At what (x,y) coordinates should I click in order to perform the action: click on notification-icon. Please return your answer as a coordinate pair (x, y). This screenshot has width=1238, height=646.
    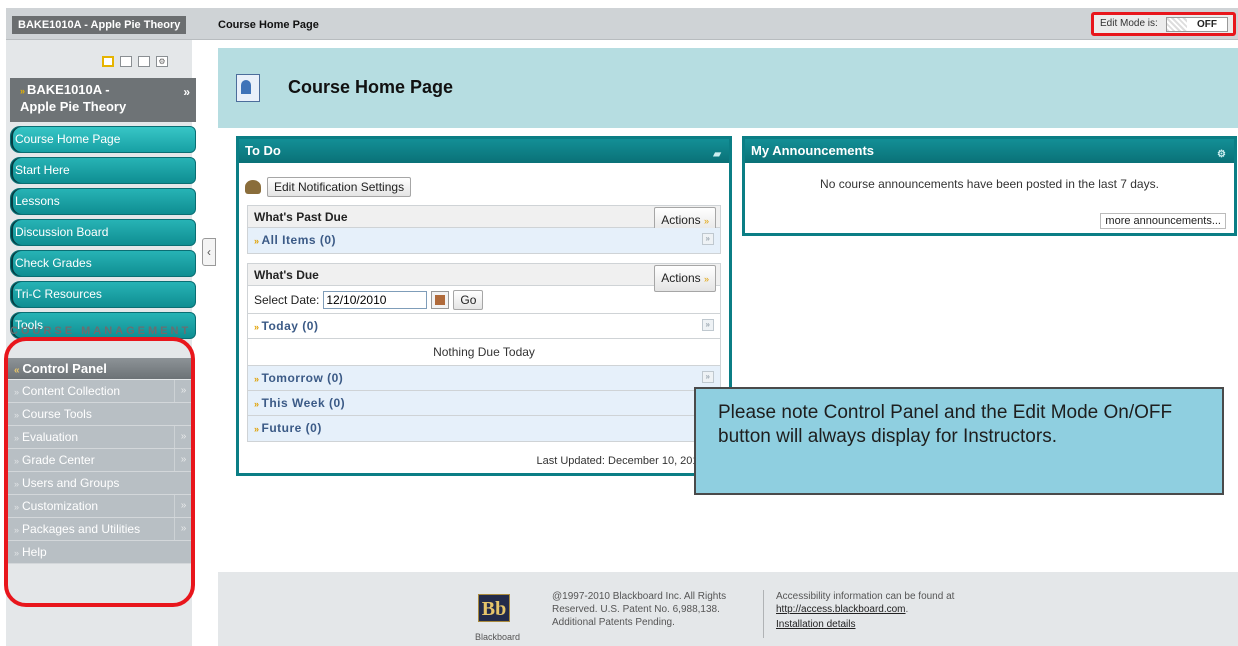
    Looking at the image, I should click on (253, 187).